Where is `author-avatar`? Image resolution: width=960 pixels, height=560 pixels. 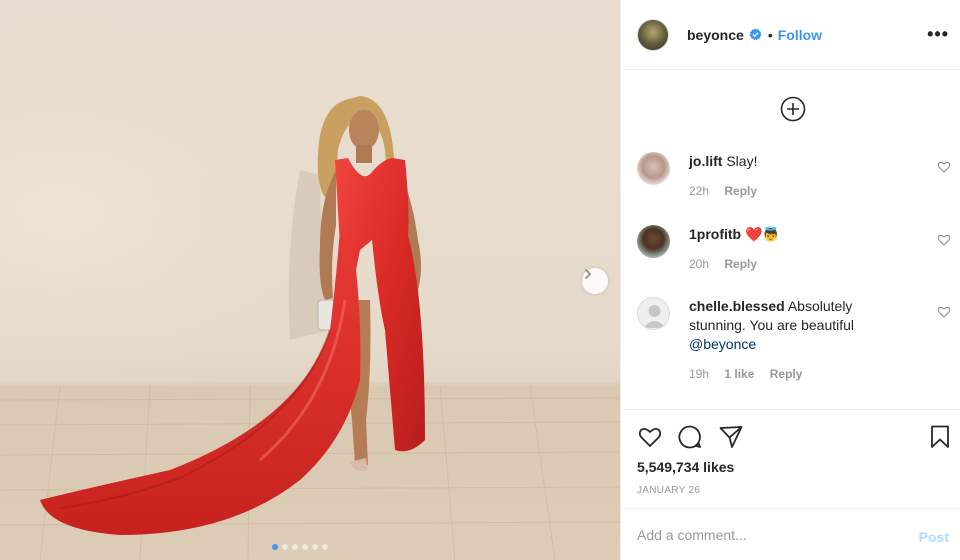 author-avatar is located at coordinates (653, 34).